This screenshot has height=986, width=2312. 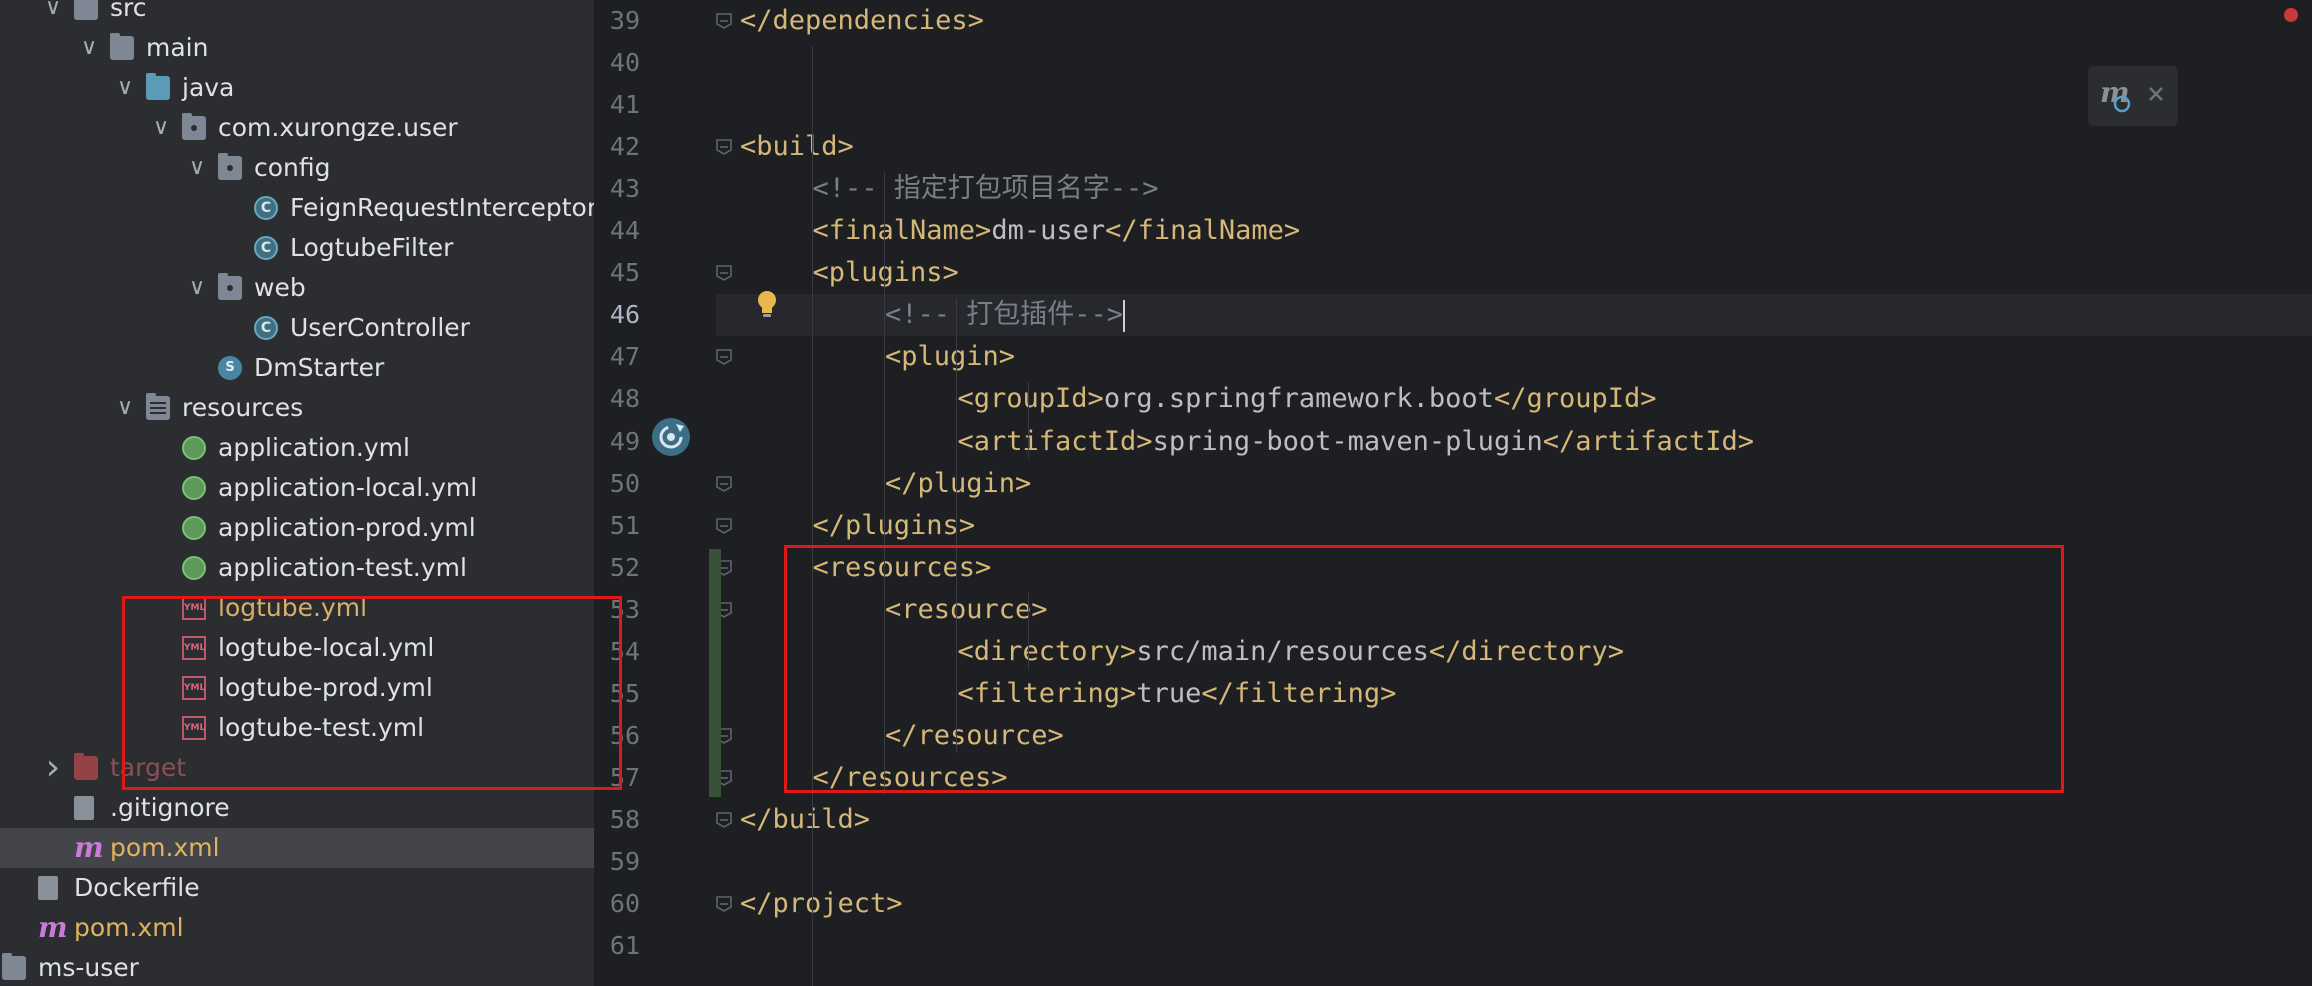 What do you see at coordinates (902, 231) in the screenshot?
I see `xml-tag: <finalName>` at bounding box center [902, 231].